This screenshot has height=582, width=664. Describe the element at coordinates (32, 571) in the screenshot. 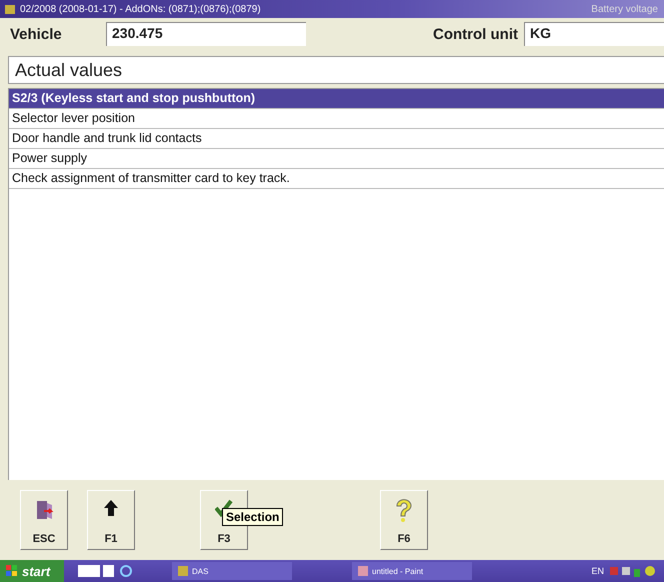

I see `start-button: start` at that location.